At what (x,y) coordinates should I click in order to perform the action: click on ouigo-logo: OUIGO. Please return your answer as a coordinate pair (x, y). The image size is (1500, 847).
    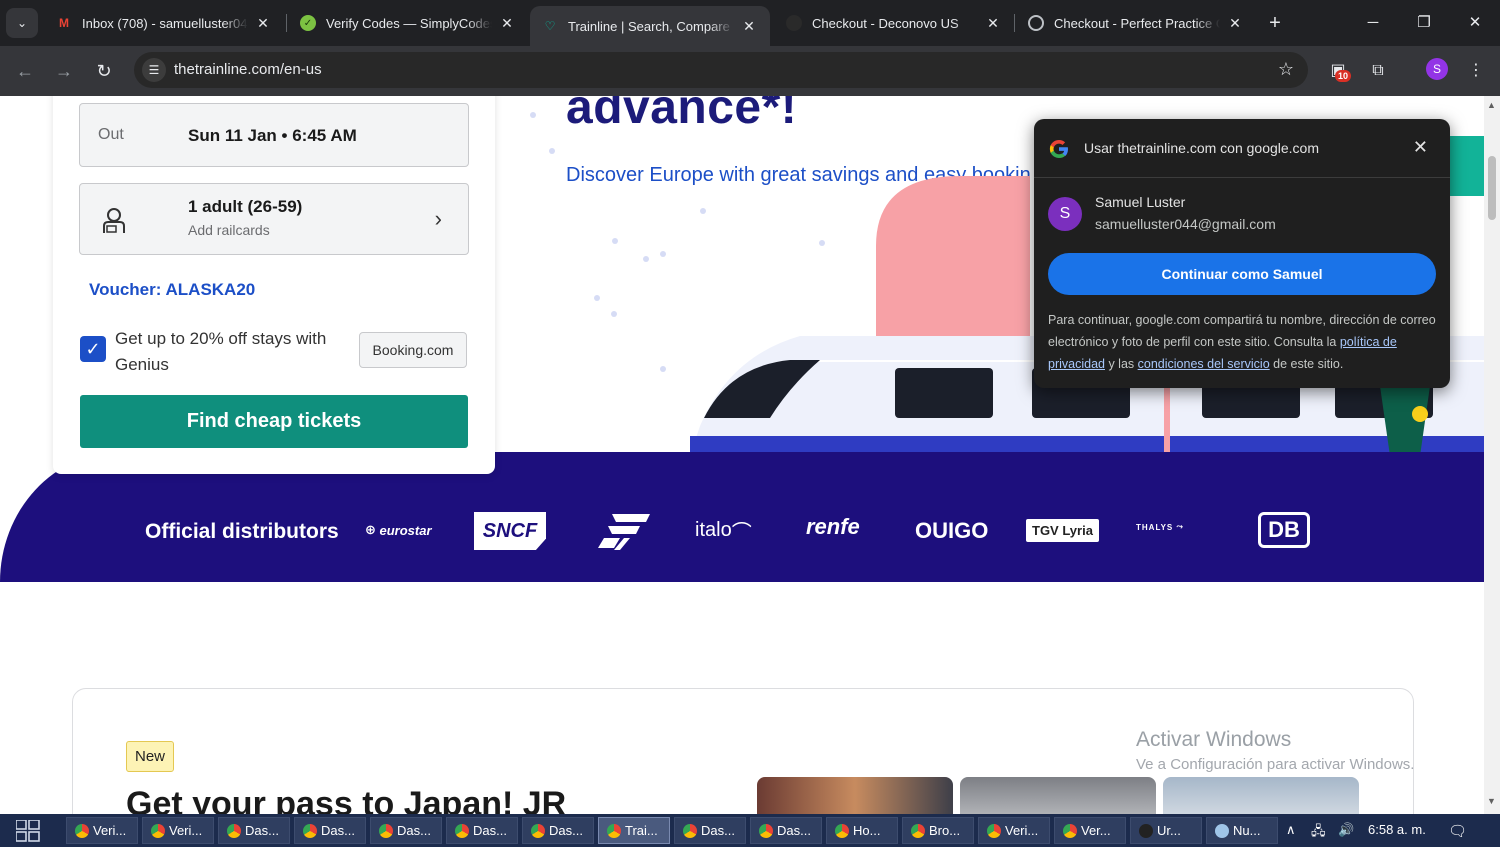
    Looking at the image, I should click on (952, 530).